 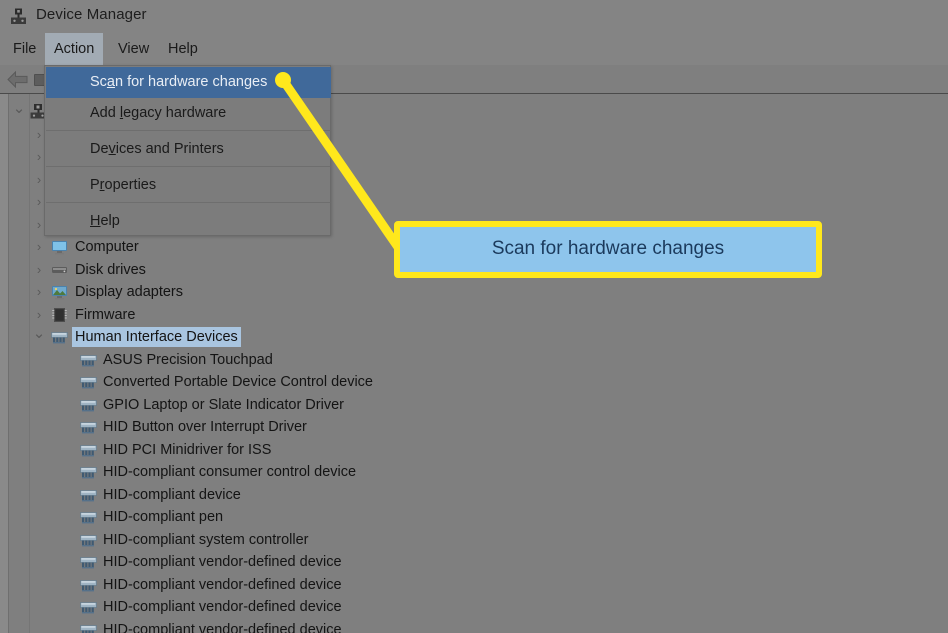 What do you see at coordinates (183, 49) in the screenshot?
I see `menubar-item-help: Help` at bounding box center [183, 49].